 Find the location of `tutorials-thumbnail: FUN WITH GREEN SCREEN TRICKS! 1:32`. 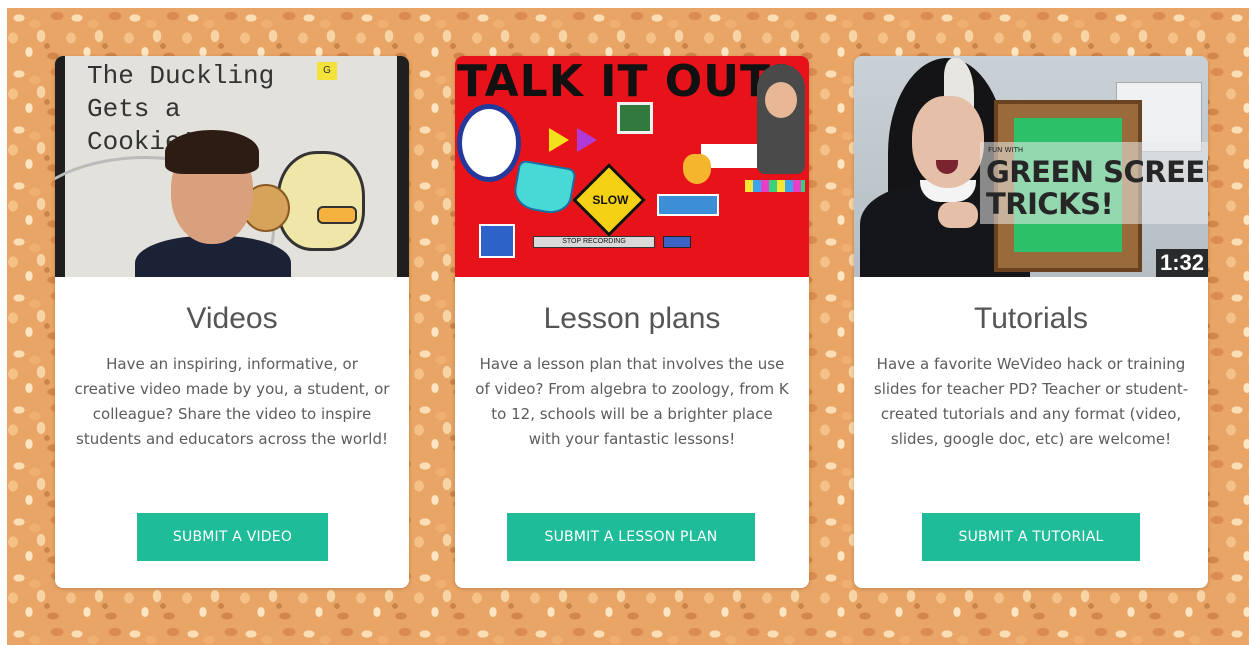

tutorials-thumbnail: FUN WITH GREEN SCREEN TRICKS! 1:32 is located at coordinates (1031, 166).